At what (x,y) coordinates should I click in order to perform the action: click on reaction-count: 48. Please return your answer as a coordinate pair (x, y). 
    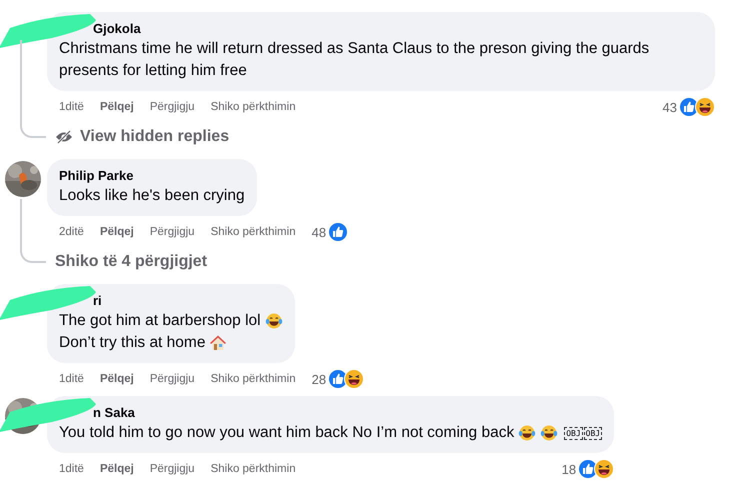
    Looking at the image, I should click on (319, 232).